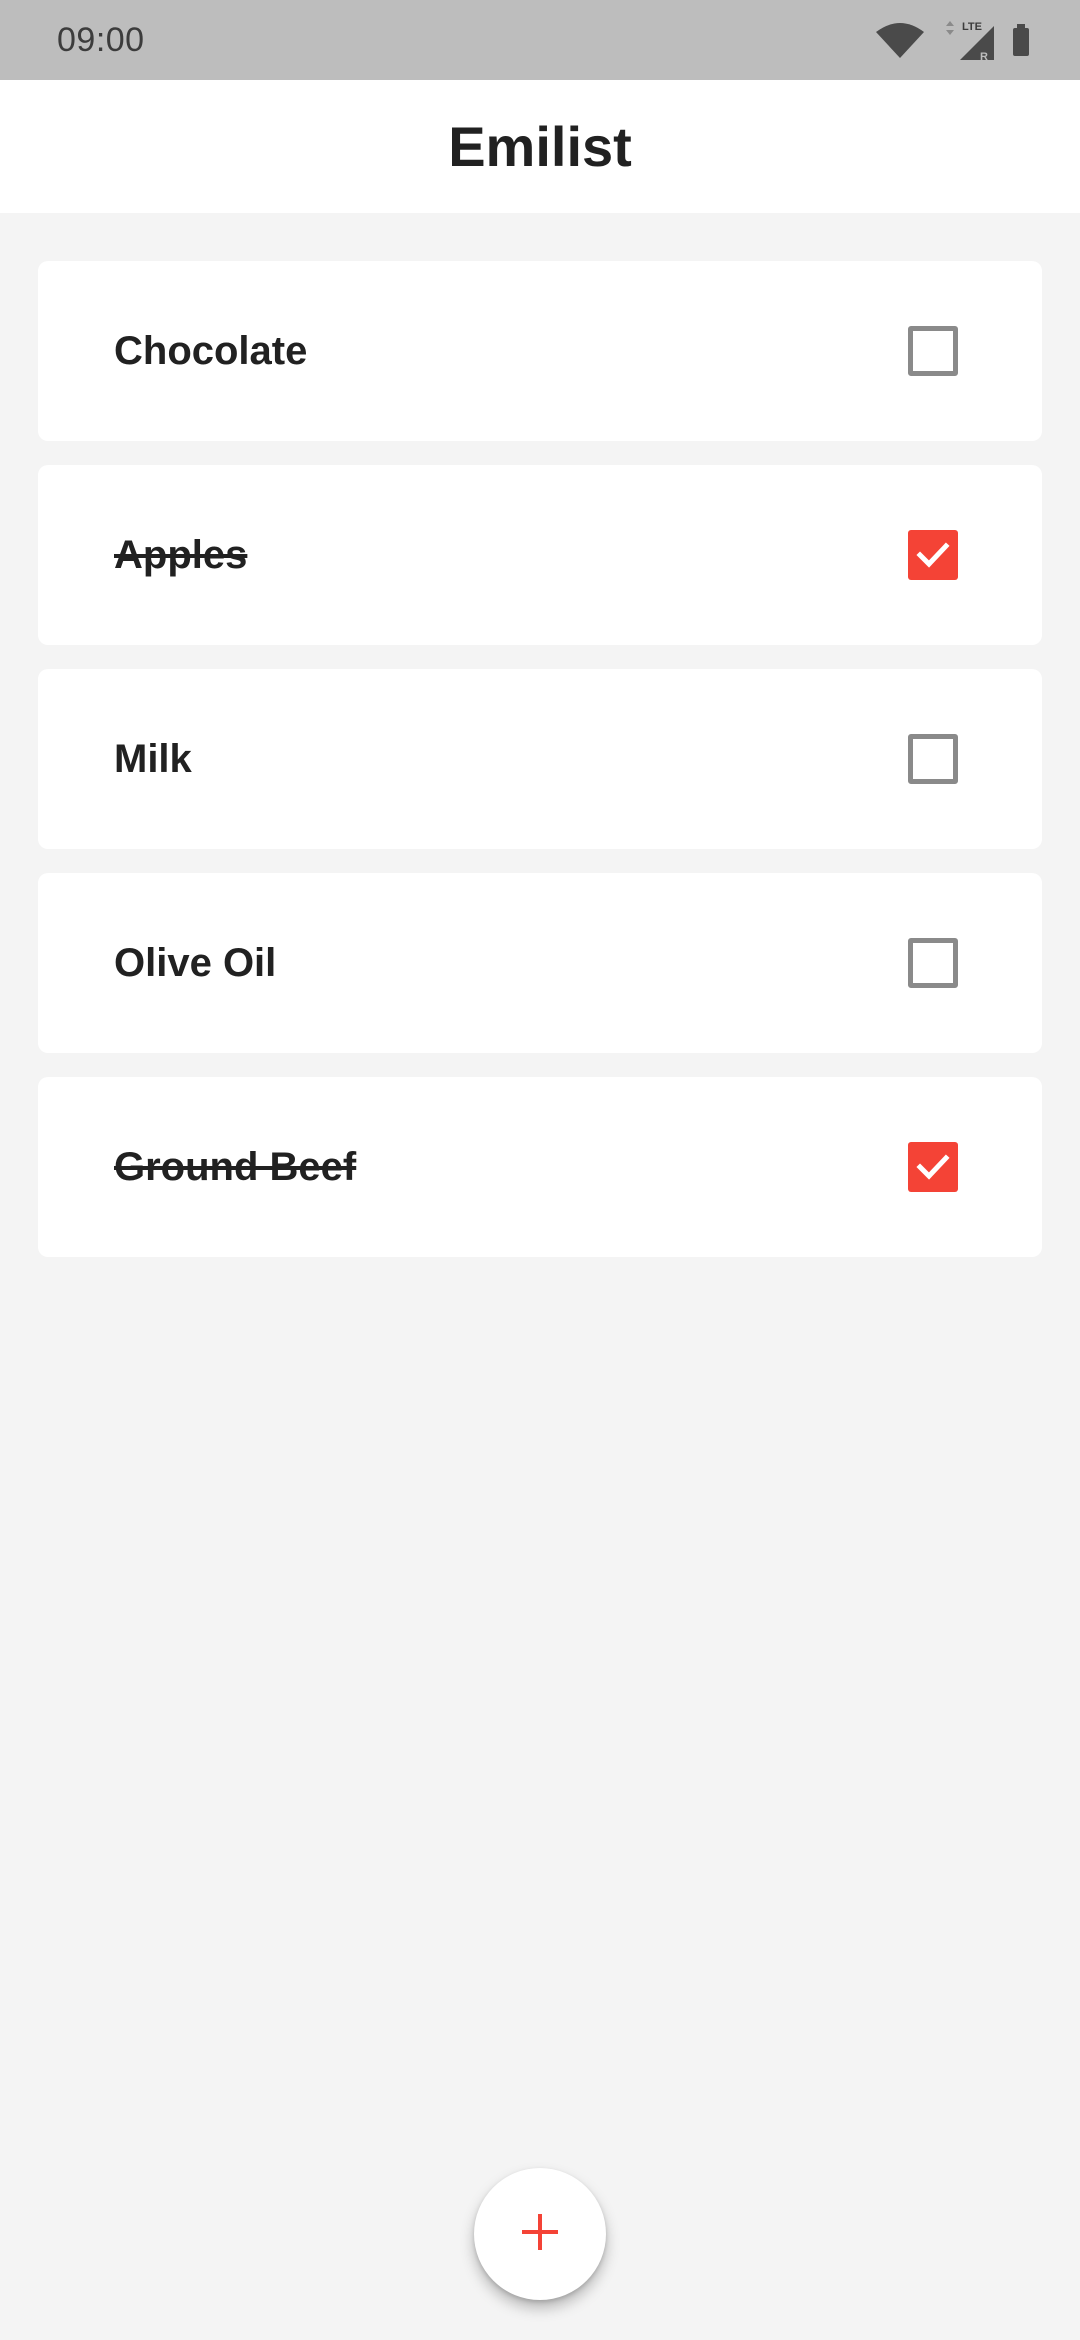  I want to click on lte-signal-icon: LTE R, so click(968, 40).